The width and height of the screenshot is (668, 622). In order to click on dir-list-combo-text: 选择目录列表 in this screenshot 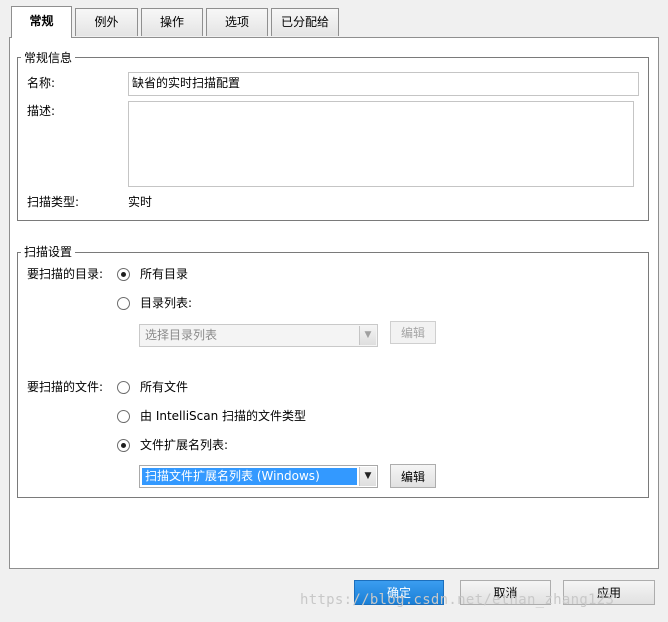, I will do `click(181, 335)`.